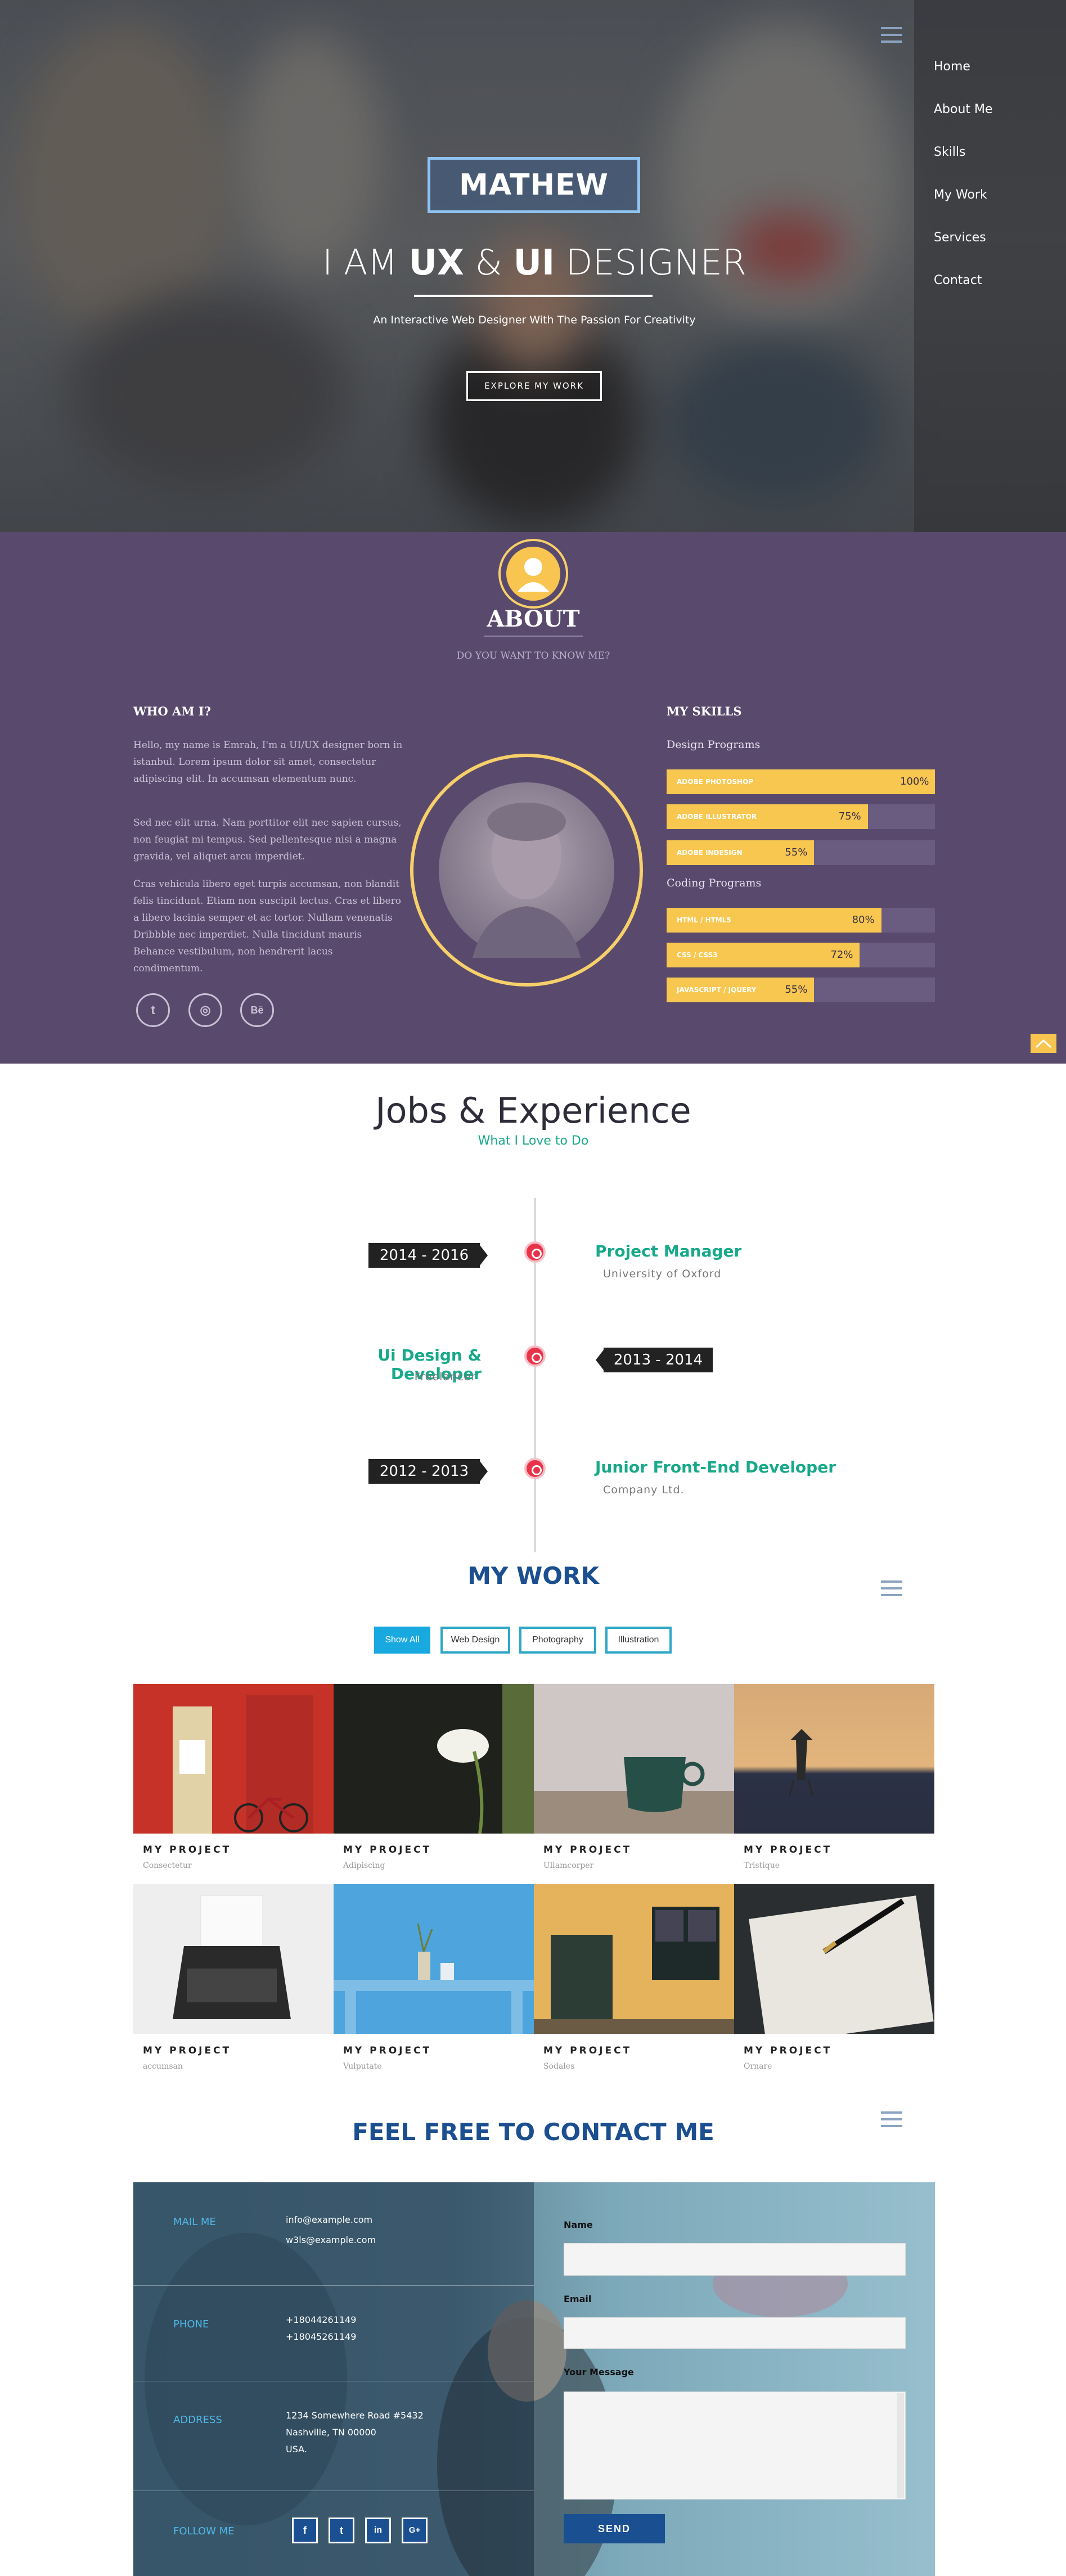 This screenshot has height=2576, width=1066. What do you see at coordinates (305, 2530) in the screenshot?
I see `facebook-icon: f` at bounding box center [305, 2530].